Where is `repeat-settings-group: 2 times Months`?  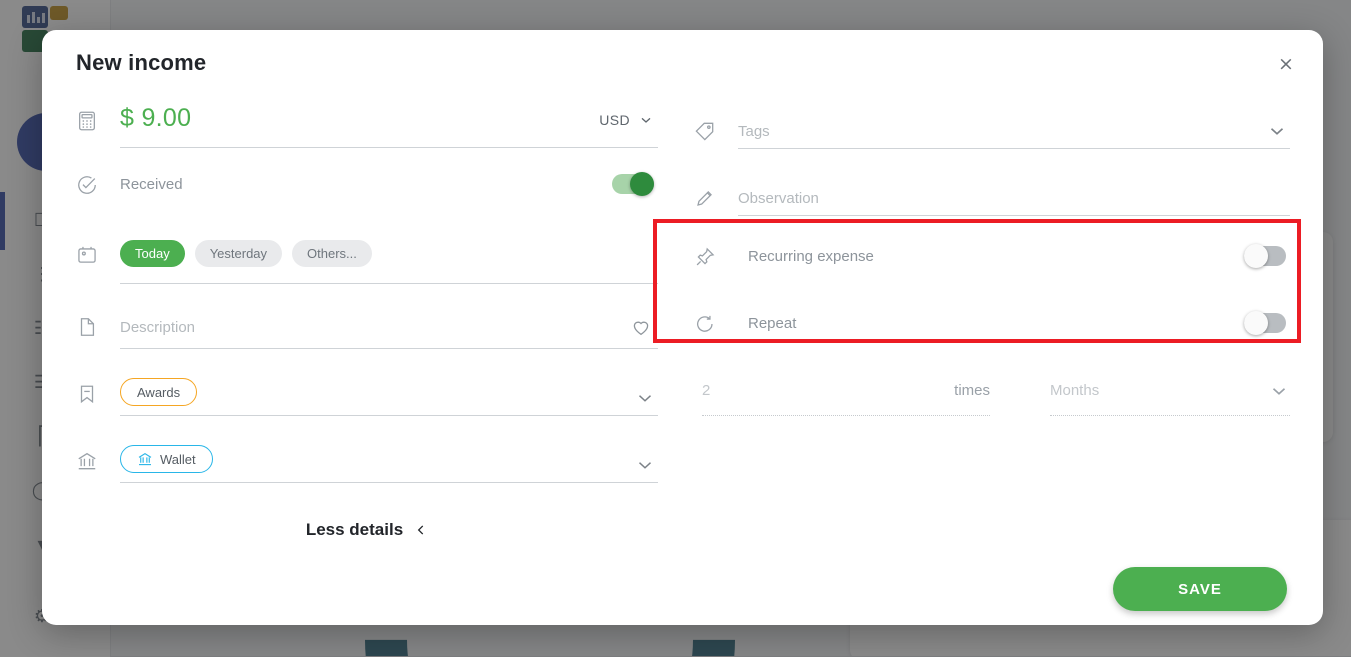 repeat-settings-group: 2 times Months is located at coordinates (992, 403).